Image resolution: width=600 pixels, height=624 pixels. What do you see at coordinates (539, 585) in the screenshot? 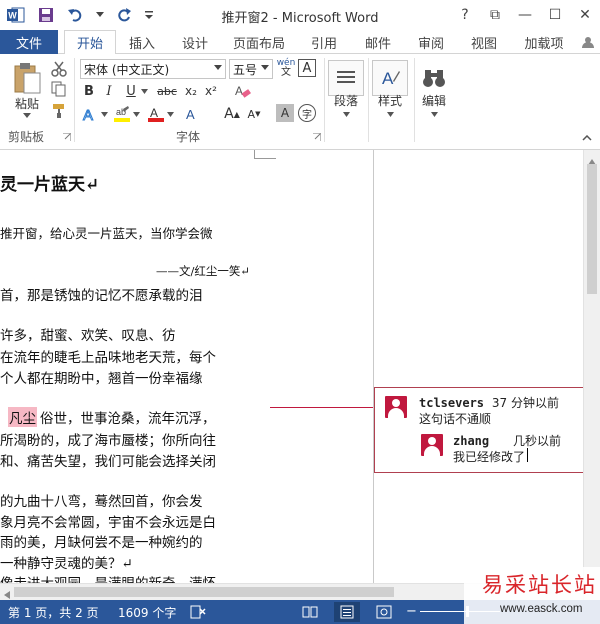
I see `watermark-brand: 易采站长站` at bounding box center [539, 585].